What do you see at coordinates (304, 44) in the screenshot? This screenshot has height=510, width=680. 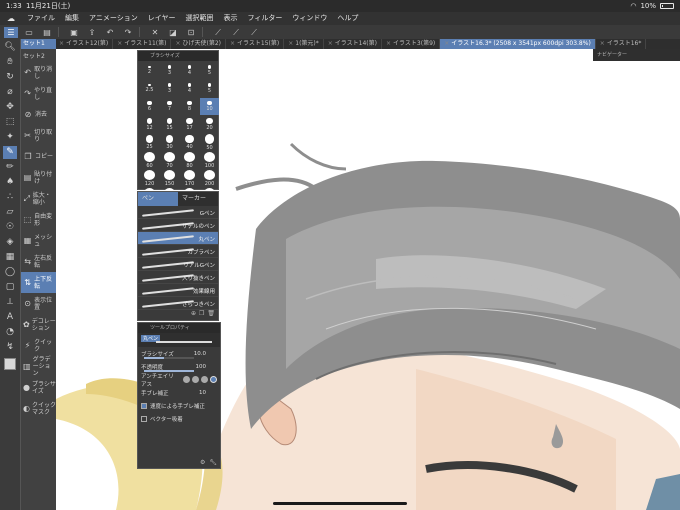 I see `document-tab: × 1(第元)*` at bounding box center [304, 44].